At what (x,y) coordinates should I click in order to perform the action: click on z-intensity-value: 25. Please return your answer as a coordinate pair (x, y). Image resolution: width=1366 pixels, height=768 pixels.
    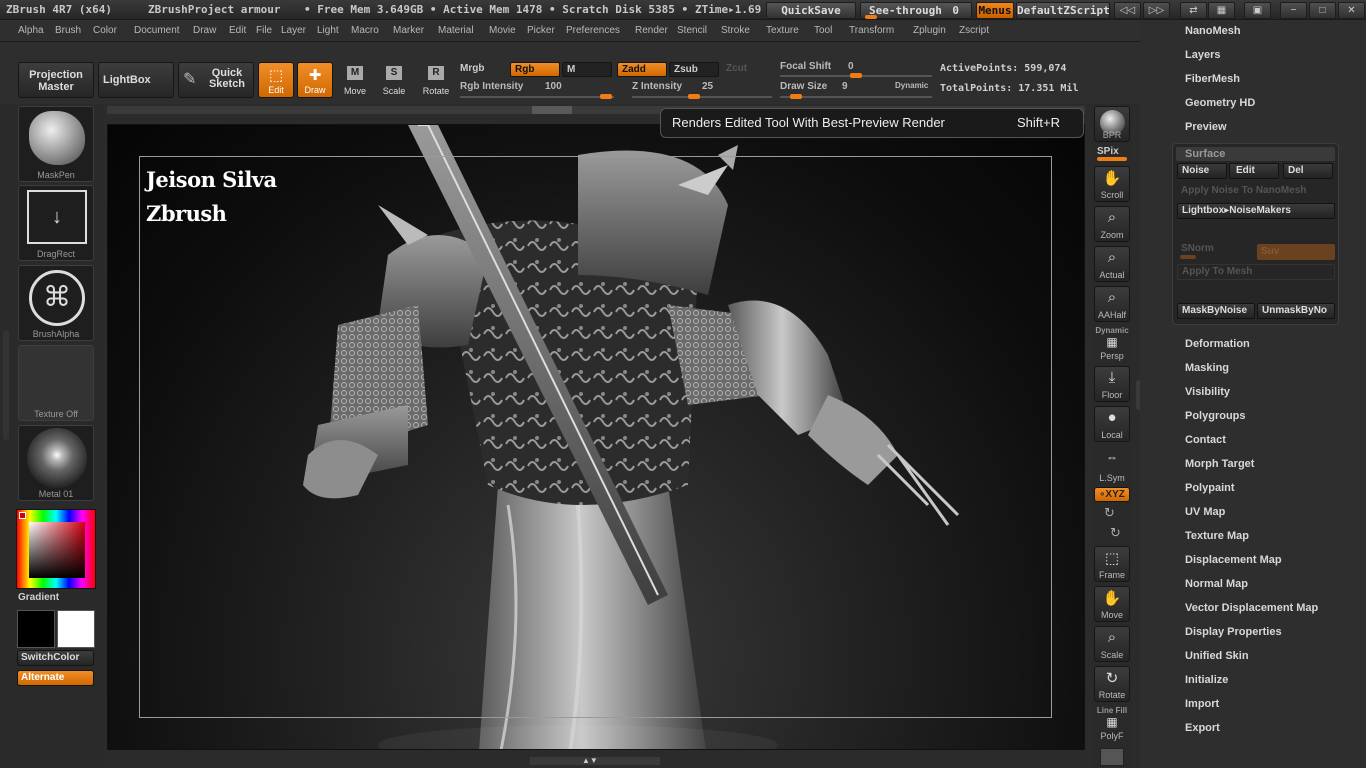
    Looking at the image, I should click on (707, 86).